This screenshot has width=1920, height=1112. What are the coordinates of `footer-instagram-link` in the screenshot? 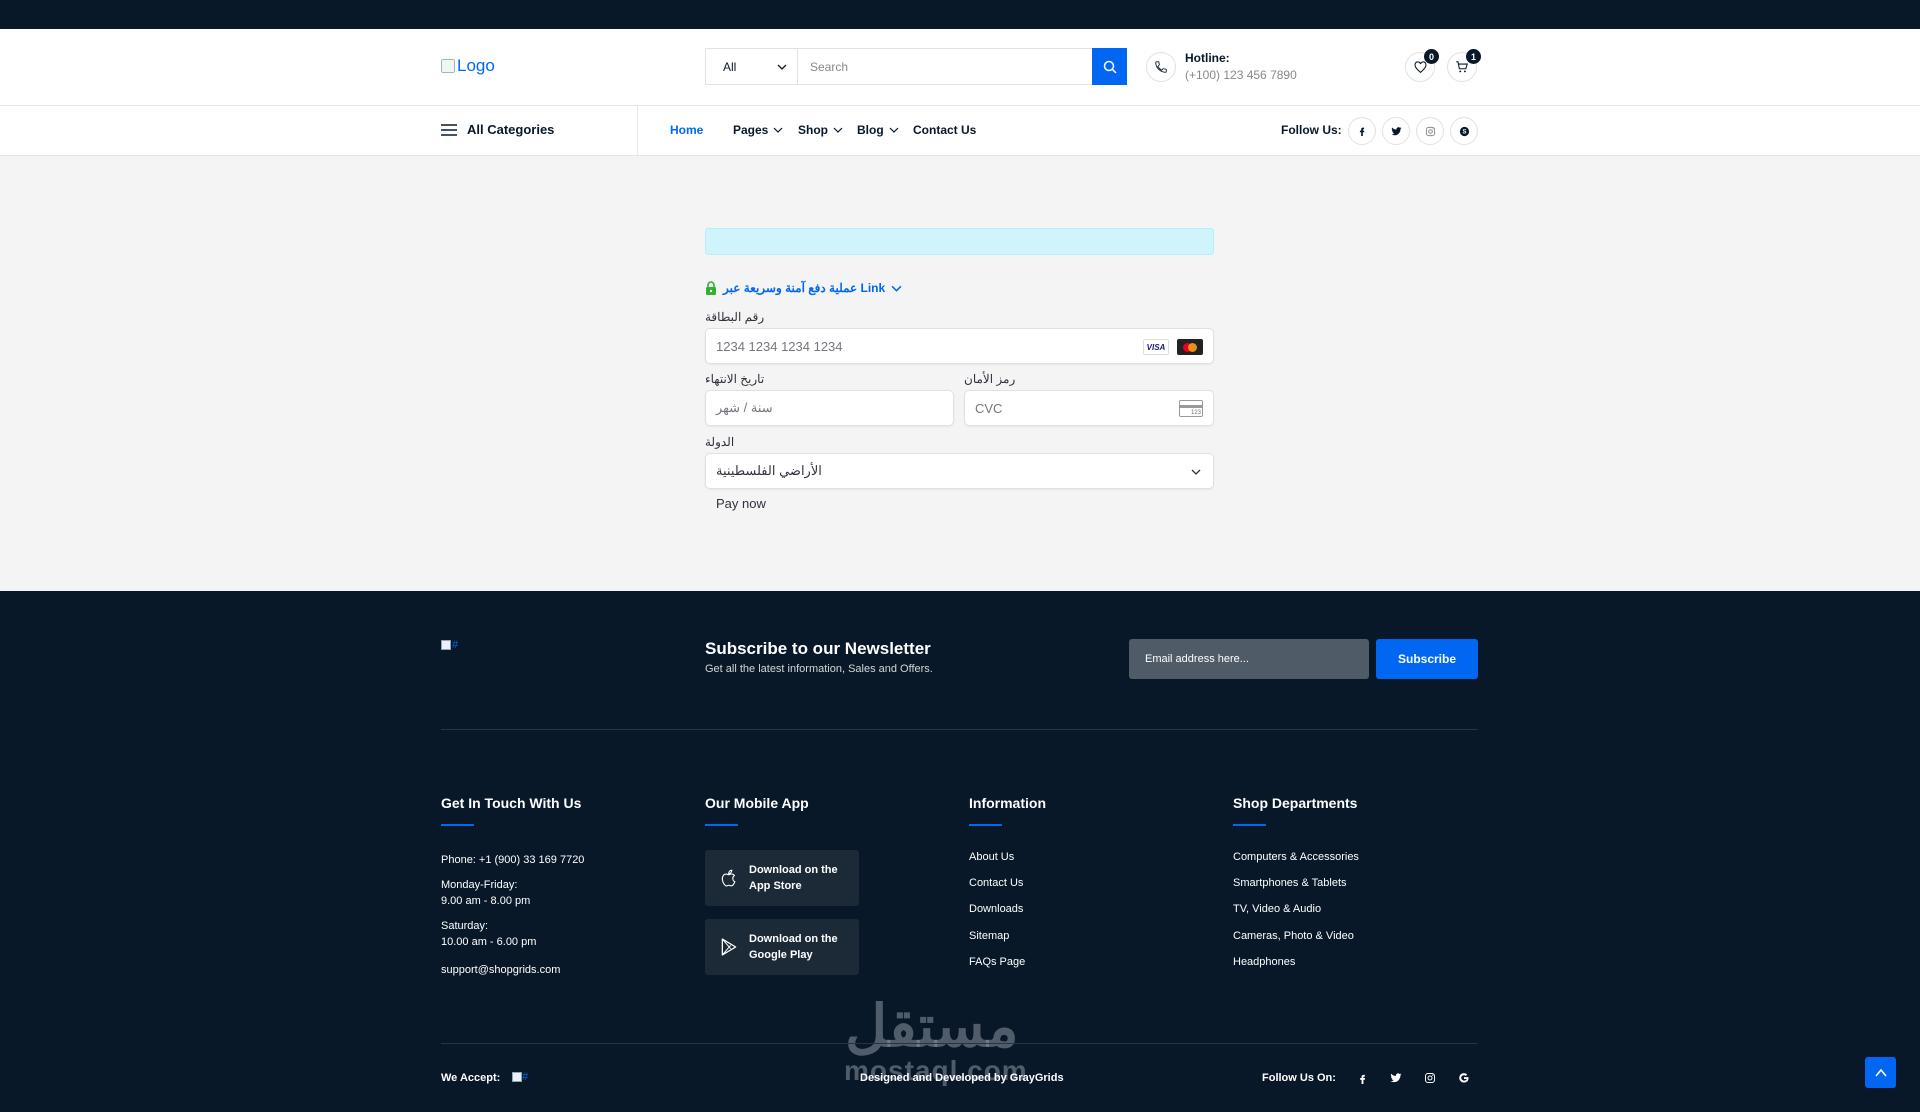 It's located at (1430, 1078).